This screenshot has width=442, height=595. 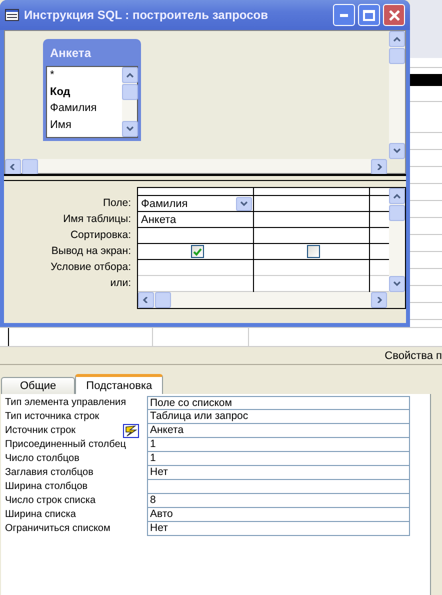 What do you see at coordinates (195, 220) in the screenshot?
I see `table-cell: Анкета` at bounding box center [195, 220].